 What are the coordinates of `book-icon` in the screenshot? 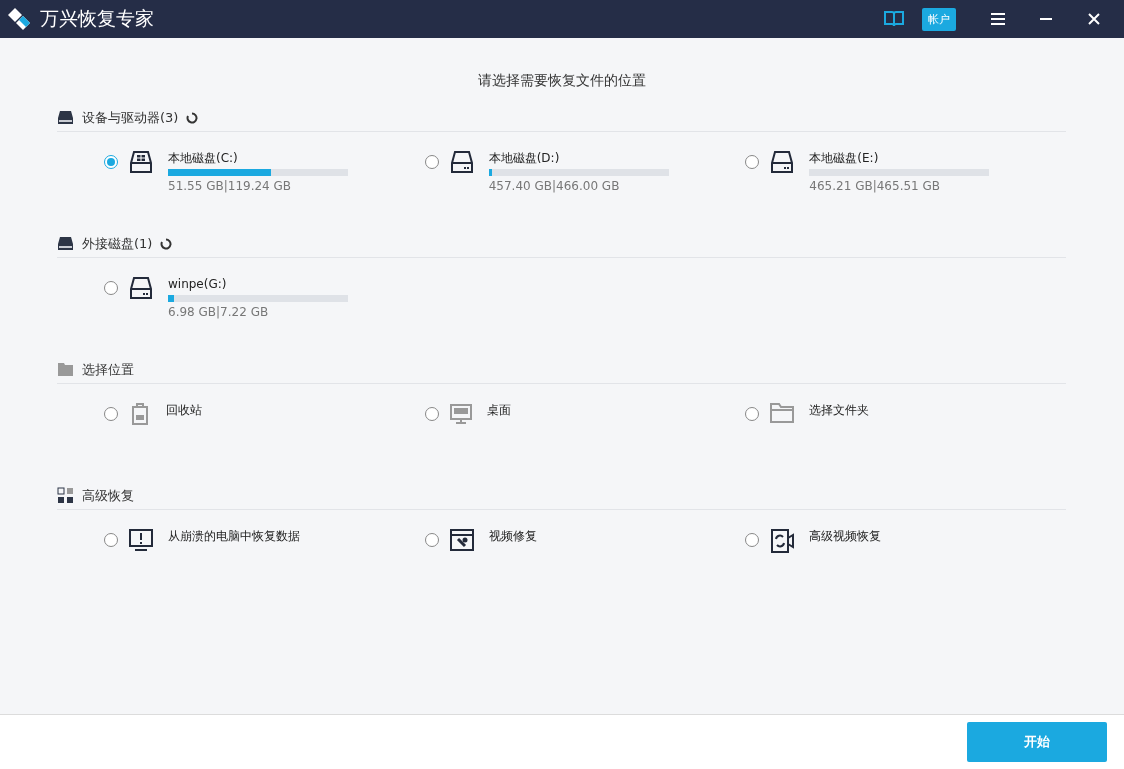 It's located at (894, 19).